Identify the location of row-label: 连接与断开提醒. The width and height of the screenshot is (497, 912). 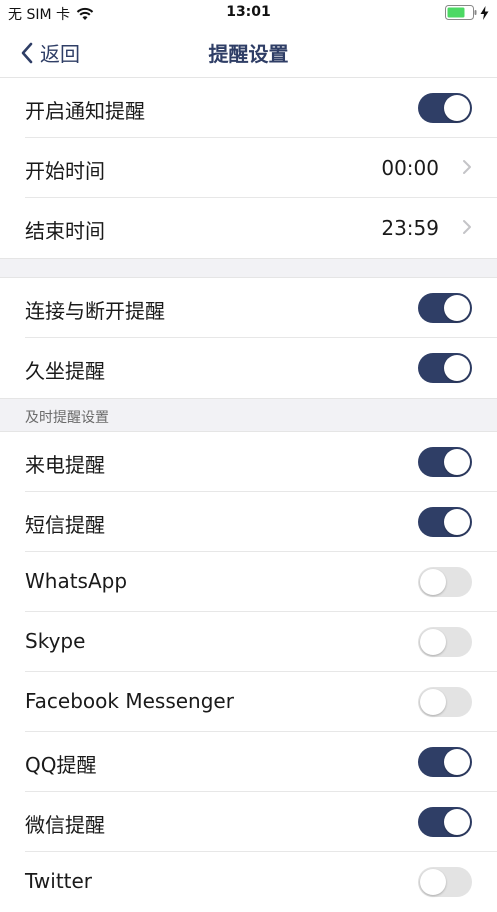
(95, 311).